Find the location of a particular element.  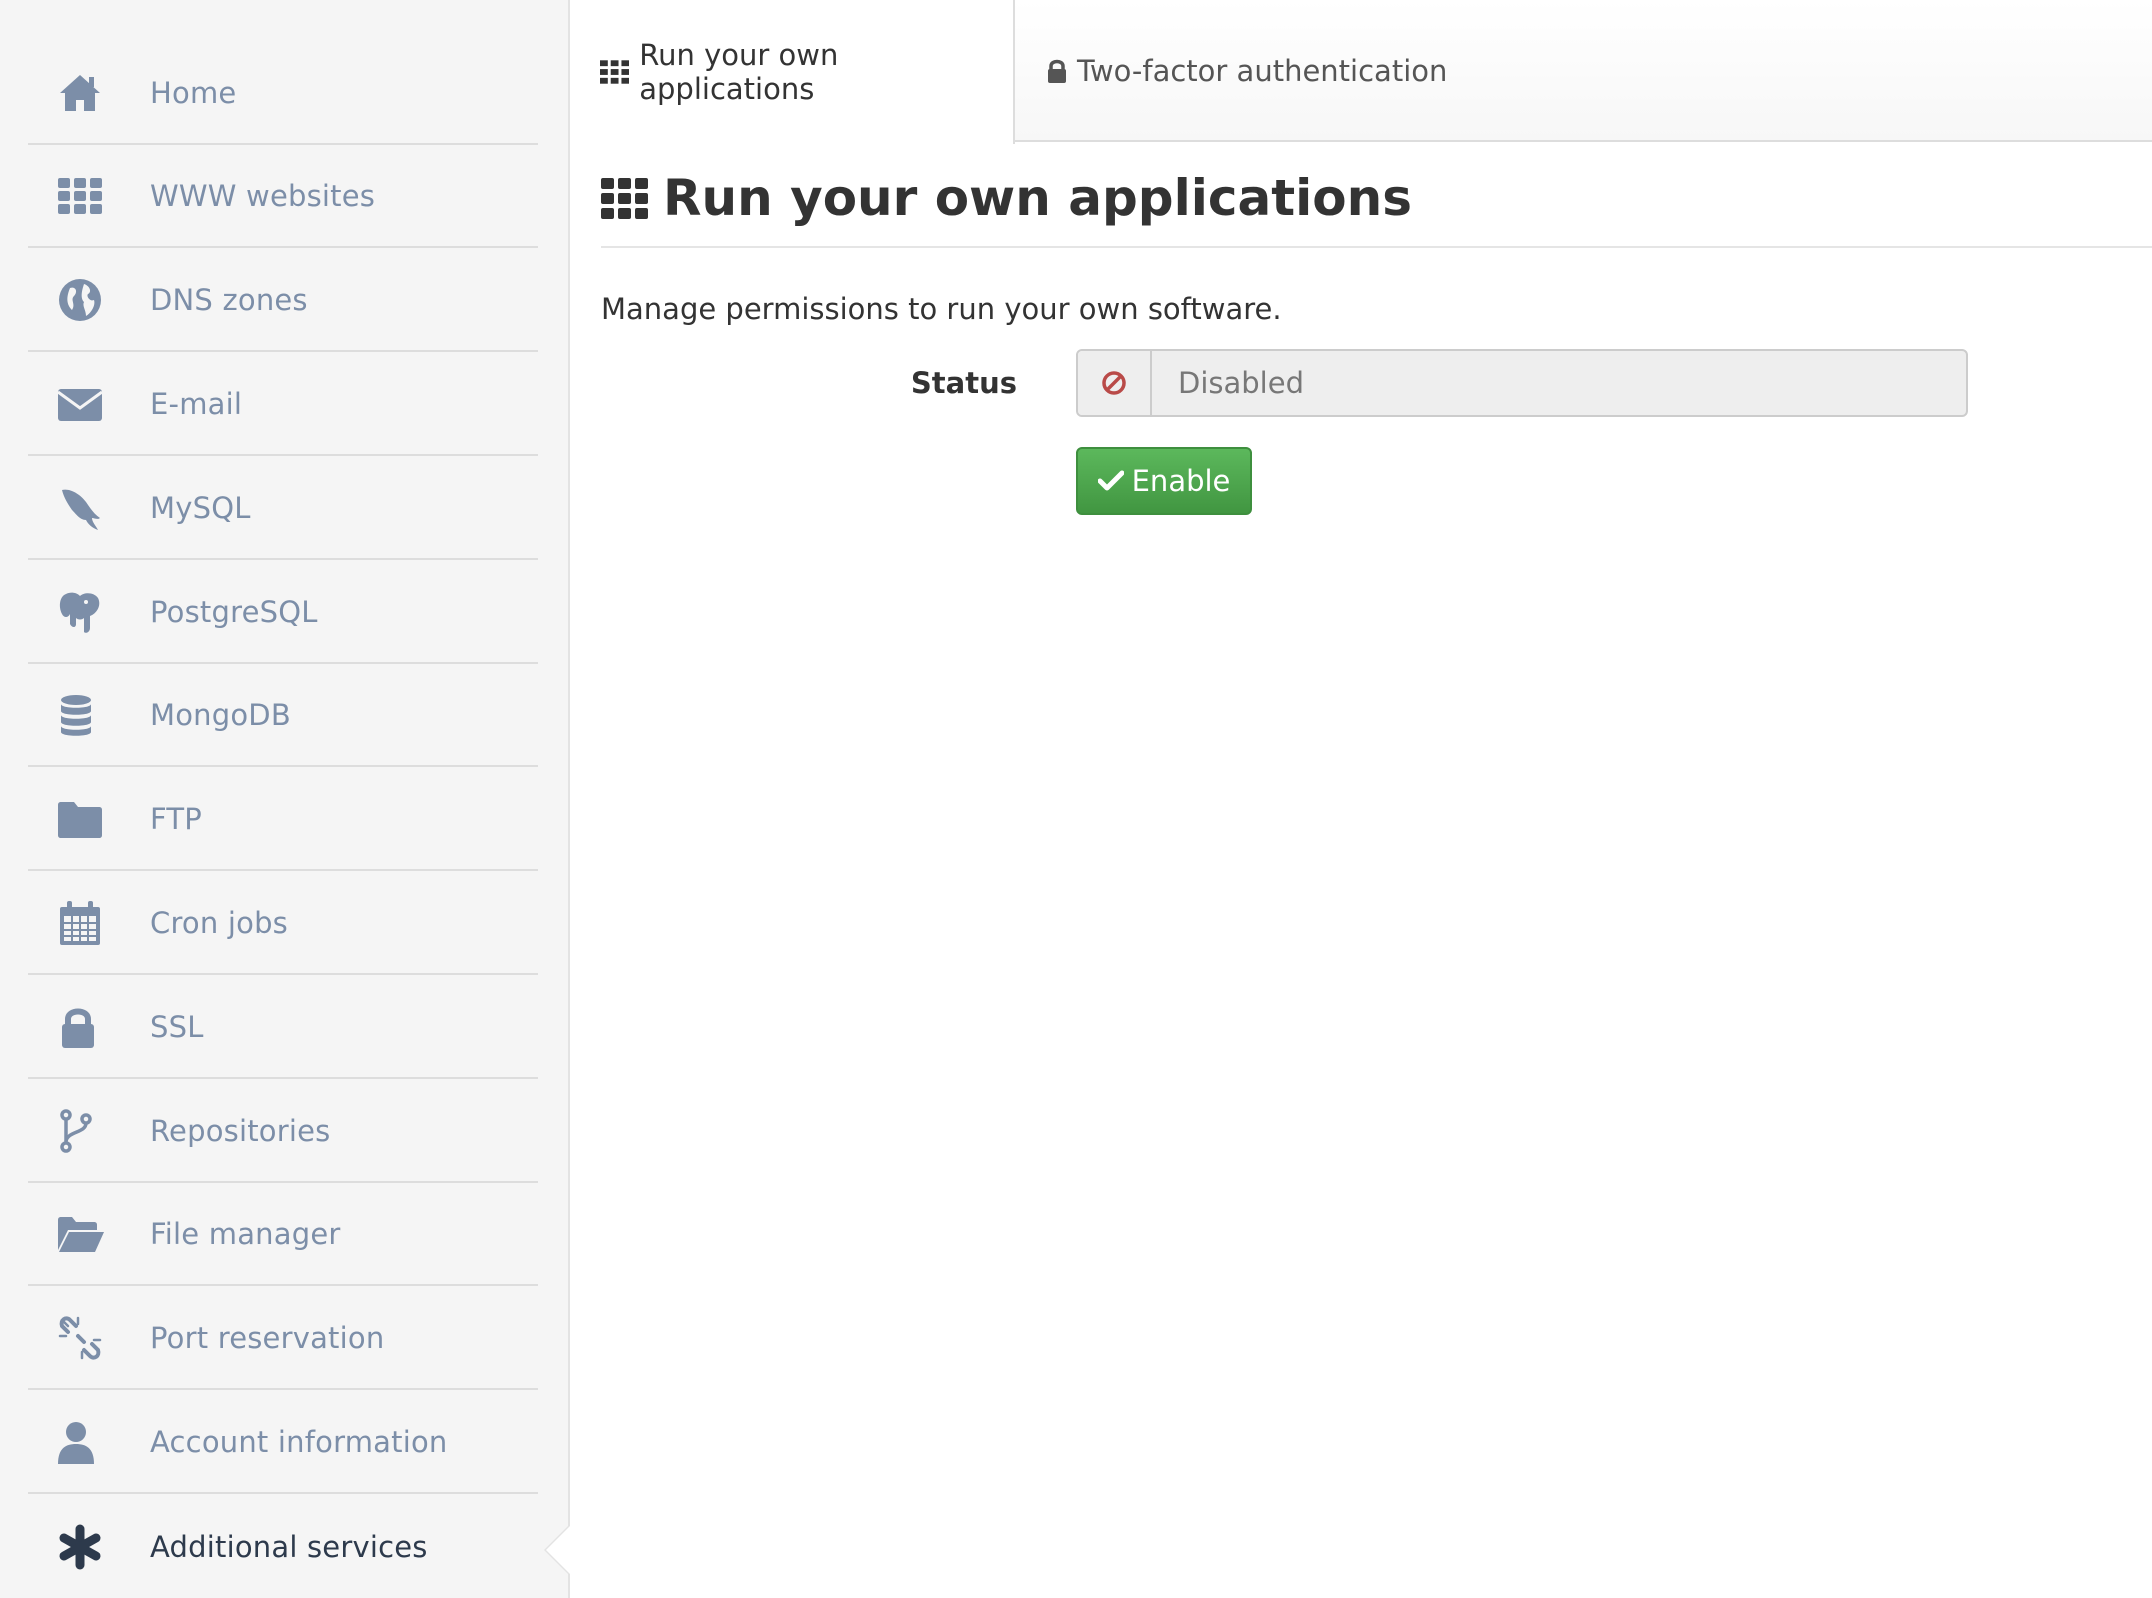

sidebar-item-label: Home is located at coordinates (193, 92).